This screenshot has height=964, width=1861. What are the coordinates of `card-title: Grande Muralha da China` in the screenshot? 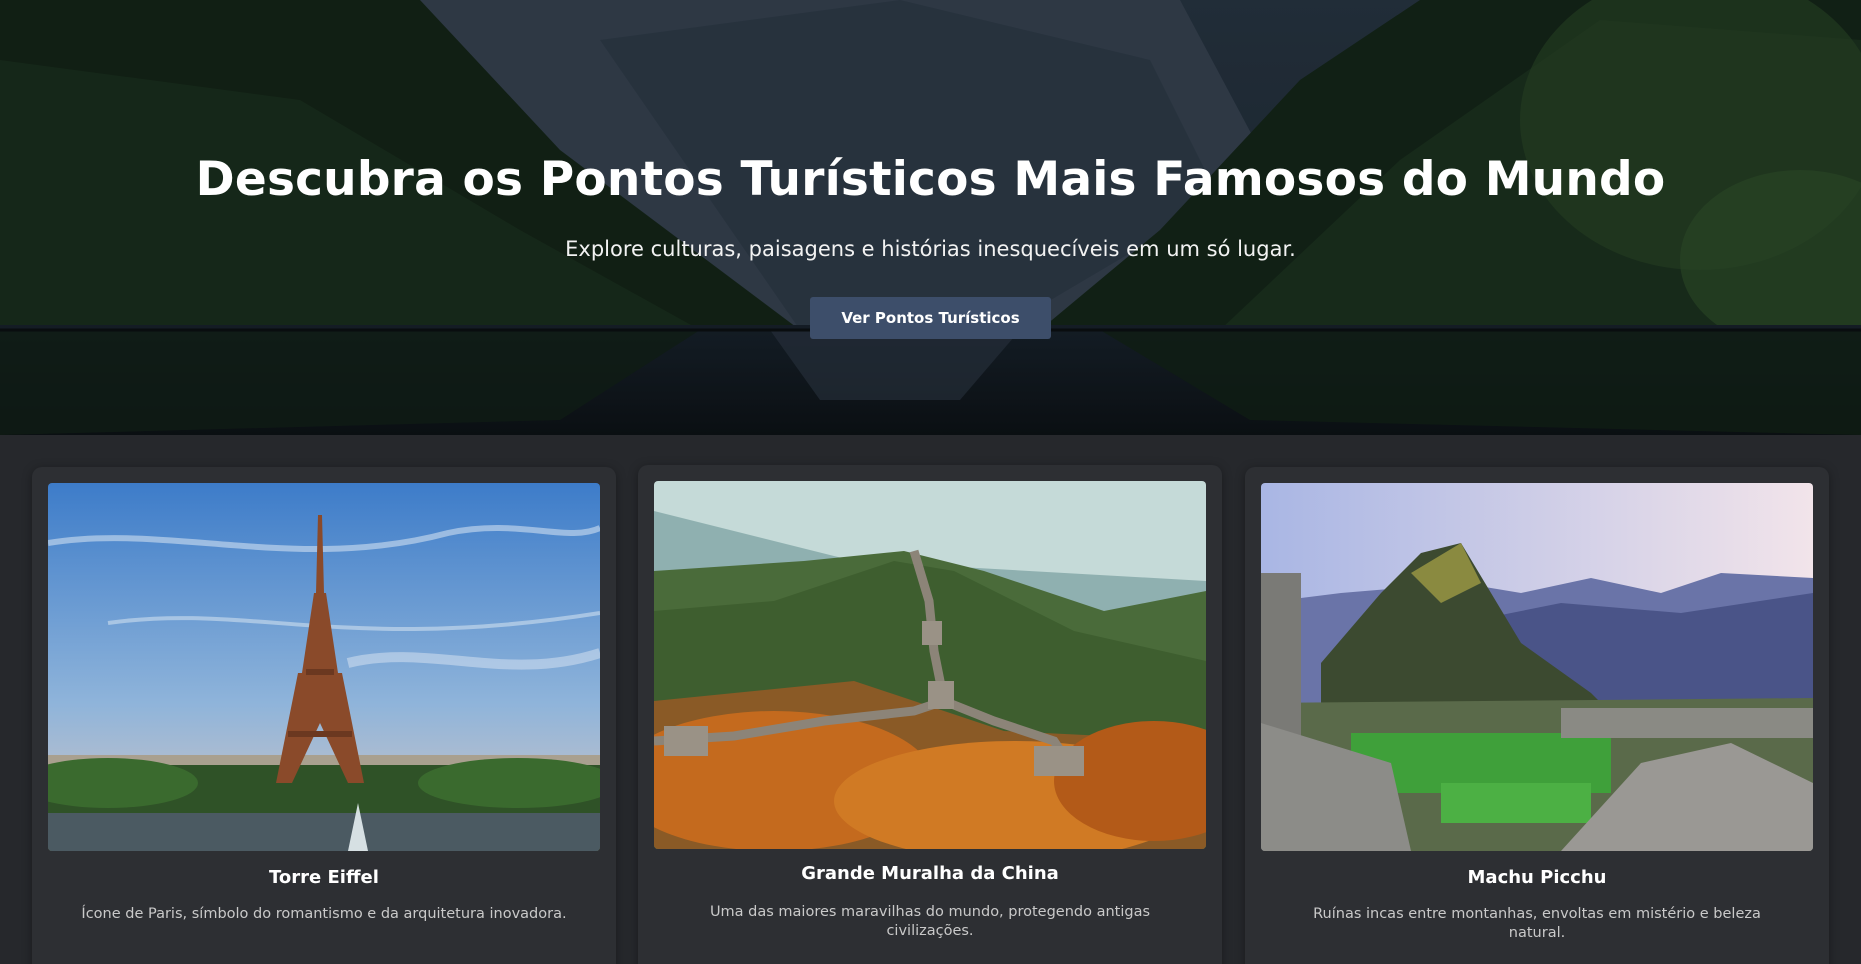 It's located at (930, 873).